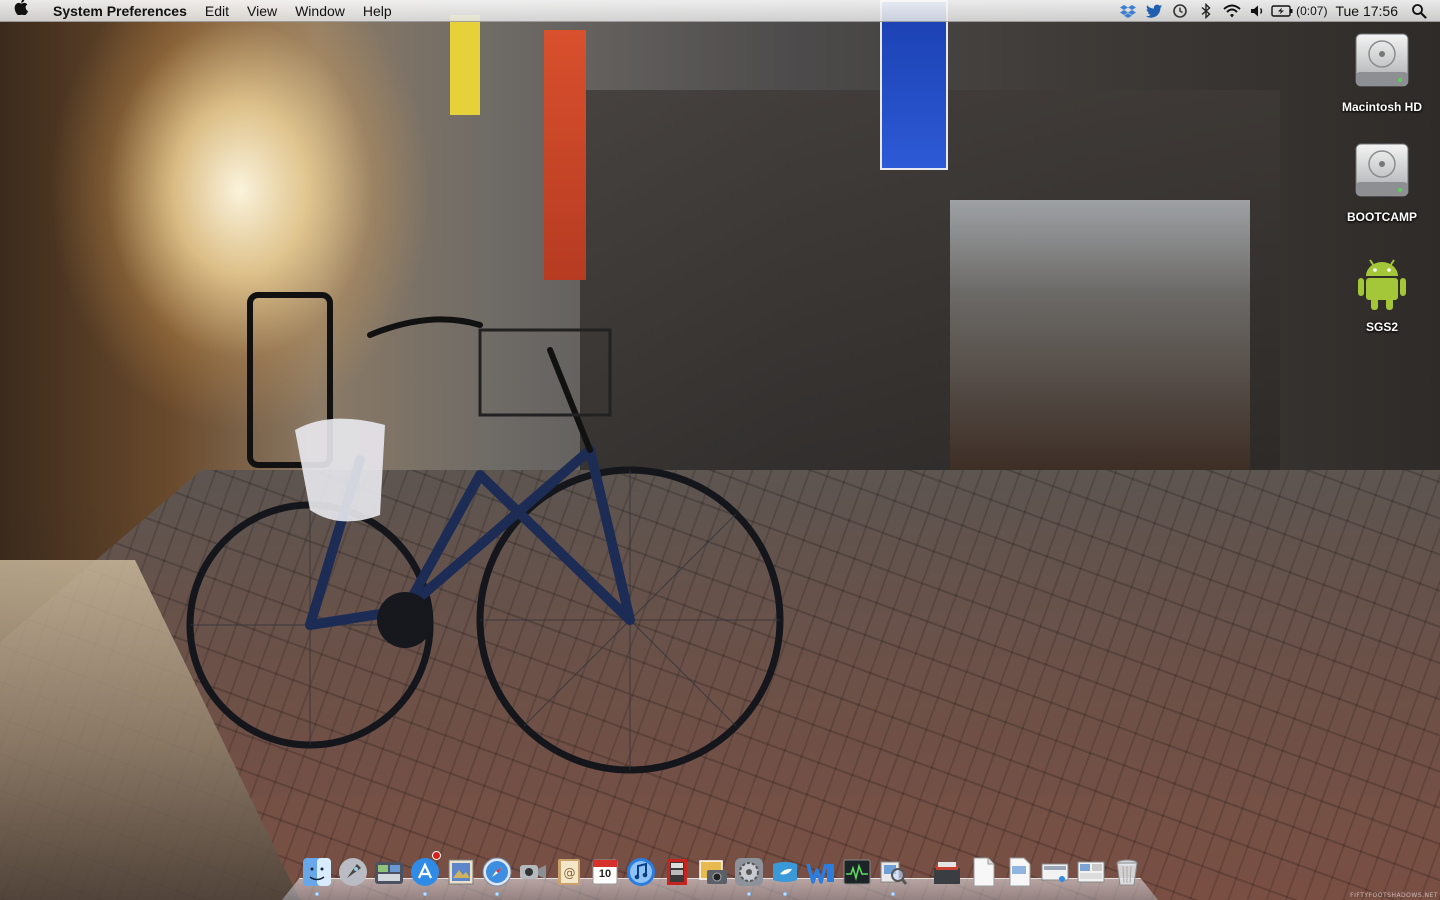 This screenshot has height=900, width=1440. I want to click on dock-calendar: 10, so click(605, 872).